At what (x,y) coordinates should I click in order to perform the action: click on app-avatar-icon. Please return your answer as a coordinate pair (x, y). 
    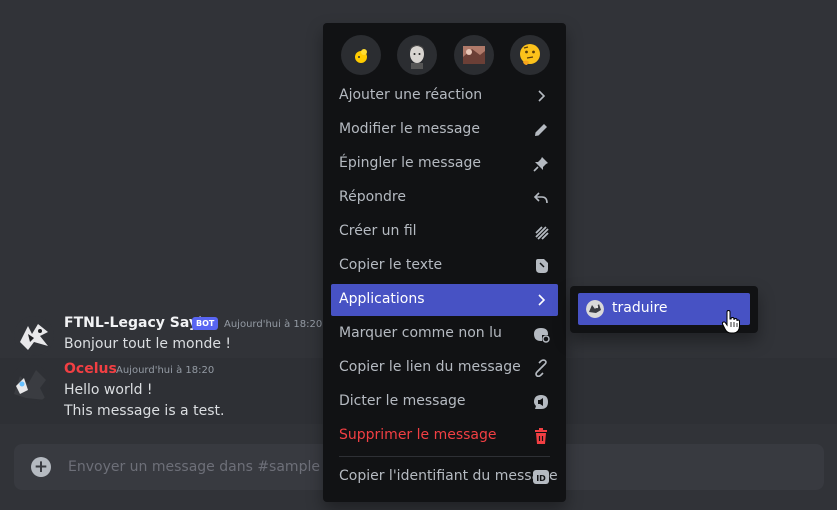
    Looking at the image, I should click on (595, 309).